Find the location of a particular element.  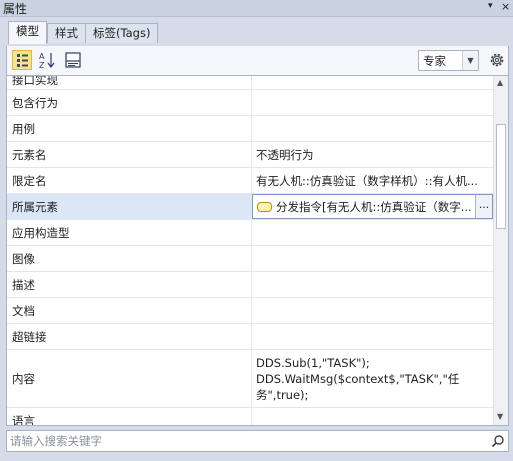

search-icon is located at coordinates (498, 441).